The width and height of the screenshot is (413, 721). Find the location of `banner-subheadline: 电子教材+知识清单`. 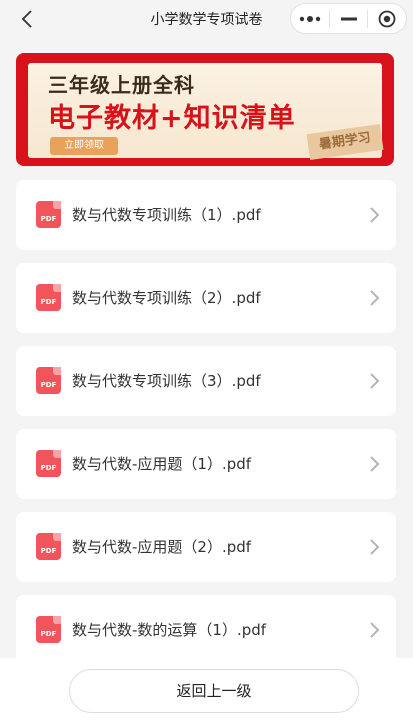

banner-subheadline: 电子教材+知识清单 is located at coordinates (172, 118).